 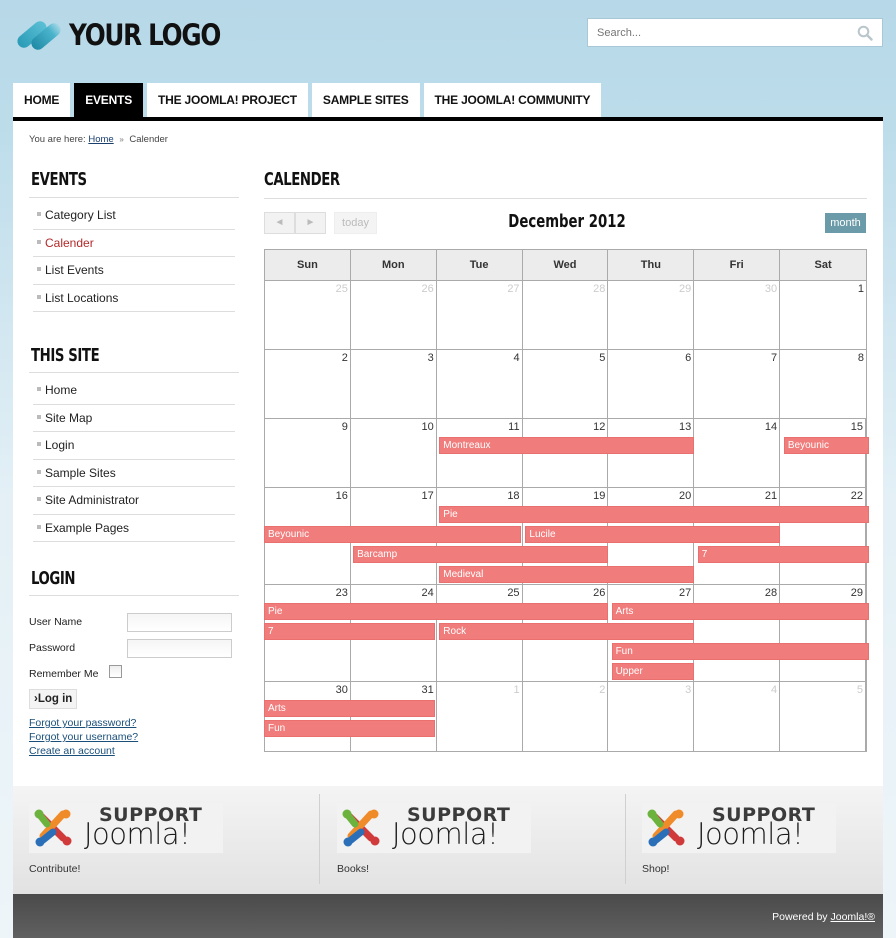 I want to click on today-button: today, so click(x=355, y=223).